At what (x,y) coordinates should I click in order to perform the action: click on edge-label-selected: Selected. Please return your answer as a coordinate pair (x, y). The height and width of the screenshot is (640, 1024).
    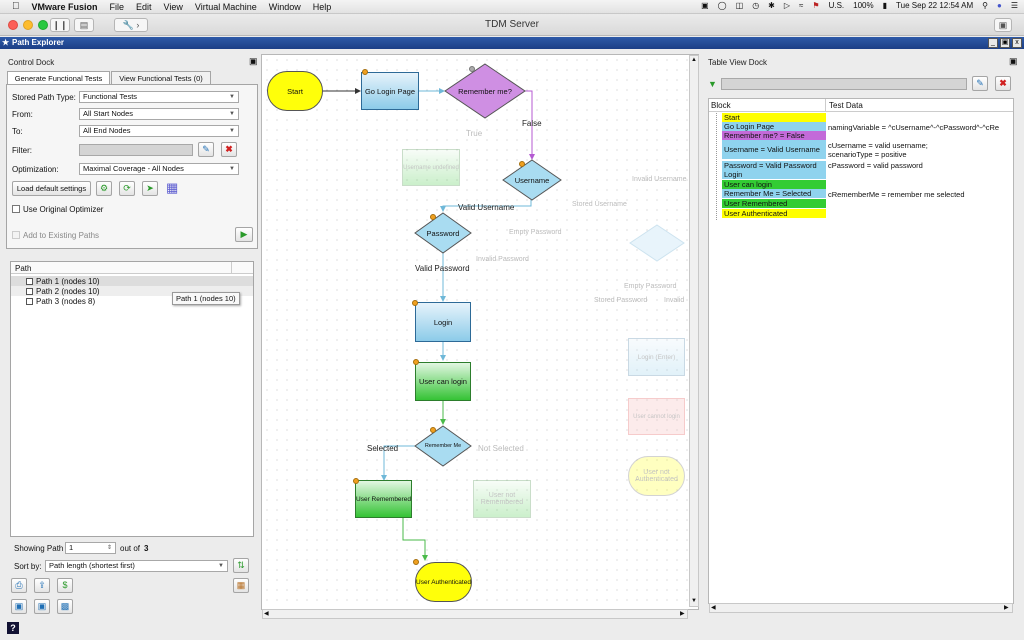
    Looking at the image, I should click on (383, 448).